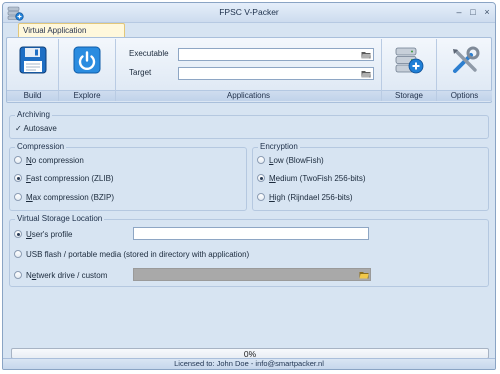 The image size is (500, 374). I want to click on explore-button, so click(87, 64).